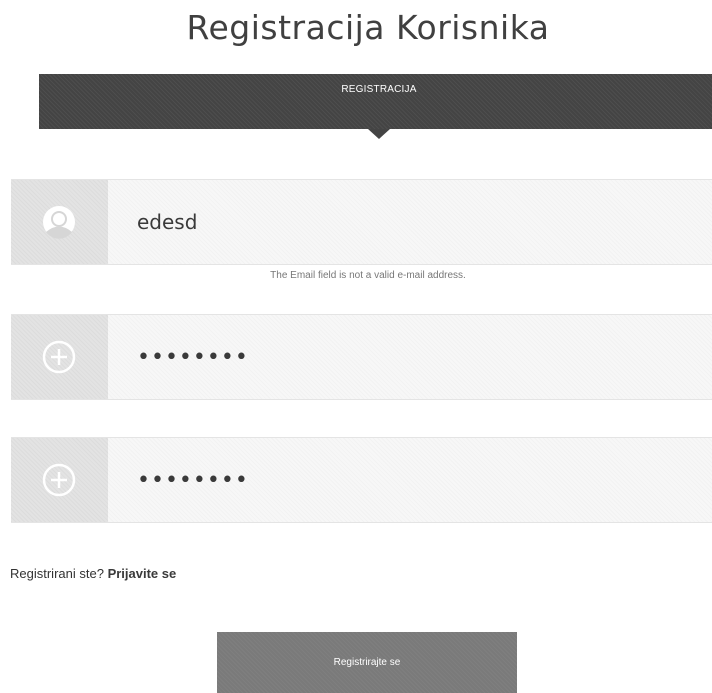 The image size is (712, 693). What do you see at coordinates (410, 222) in the screenshot?
I see `email-field` at bounding box center [410, 222].